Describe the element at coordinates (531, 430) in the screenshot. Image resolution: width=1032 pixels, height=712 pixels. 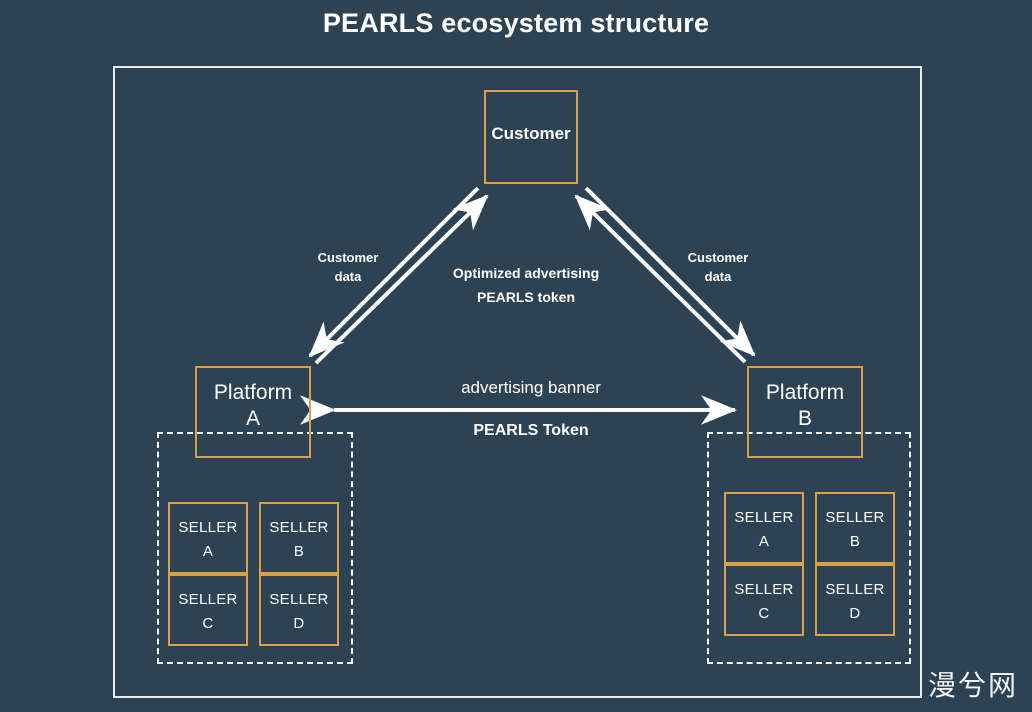
I see `label-pearls-token-bottom: PEARLS Token` at that location.